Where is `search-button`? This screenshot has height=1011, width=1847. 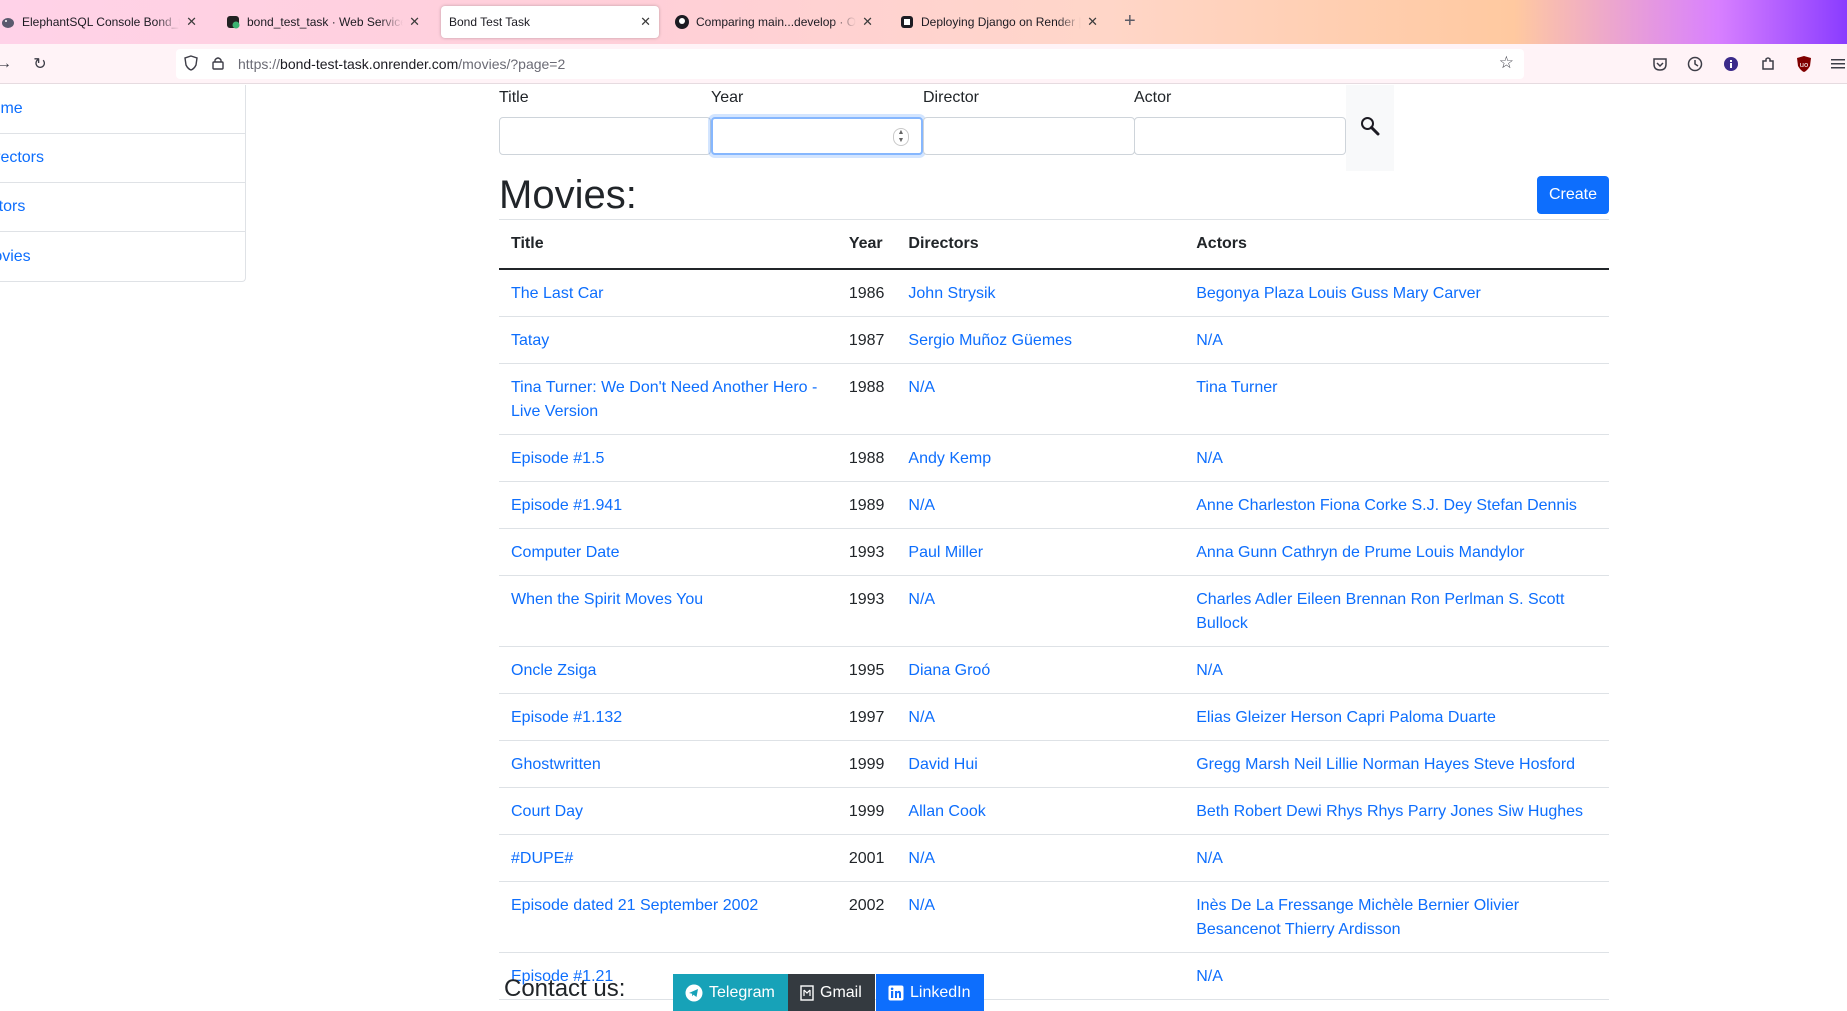
search-button is located at coordinates (1370, 128).